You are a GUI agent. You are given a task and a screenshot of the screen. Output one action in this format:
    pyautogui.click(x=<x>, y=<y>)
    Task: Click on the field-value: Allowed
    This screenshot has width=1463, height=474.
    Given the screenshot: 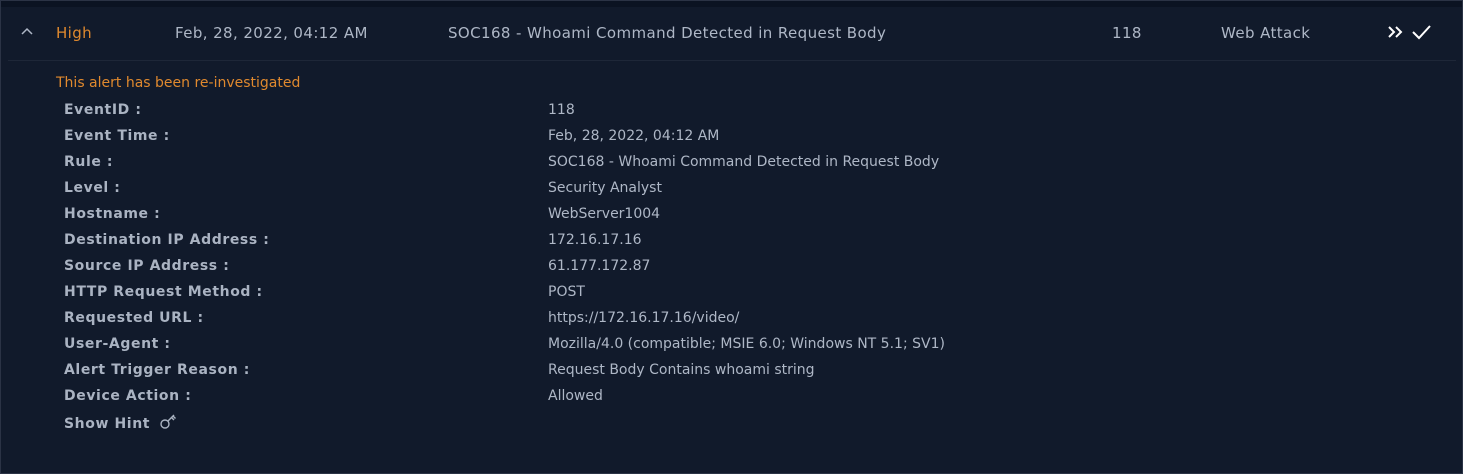 What is the action you would take?
    pyautogui.click(x=575, y=396)
    